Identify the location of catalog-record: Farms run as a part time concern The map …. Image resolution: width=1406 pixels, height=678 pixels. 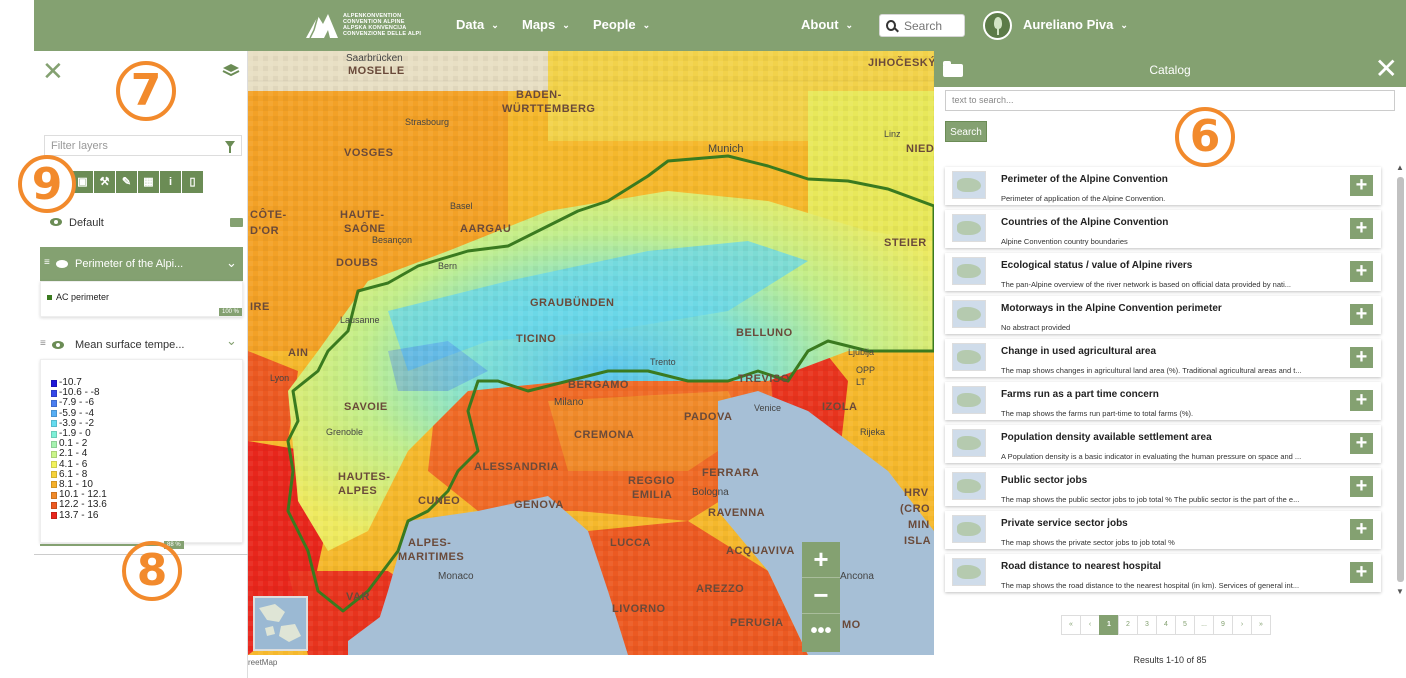
(1163, 401).